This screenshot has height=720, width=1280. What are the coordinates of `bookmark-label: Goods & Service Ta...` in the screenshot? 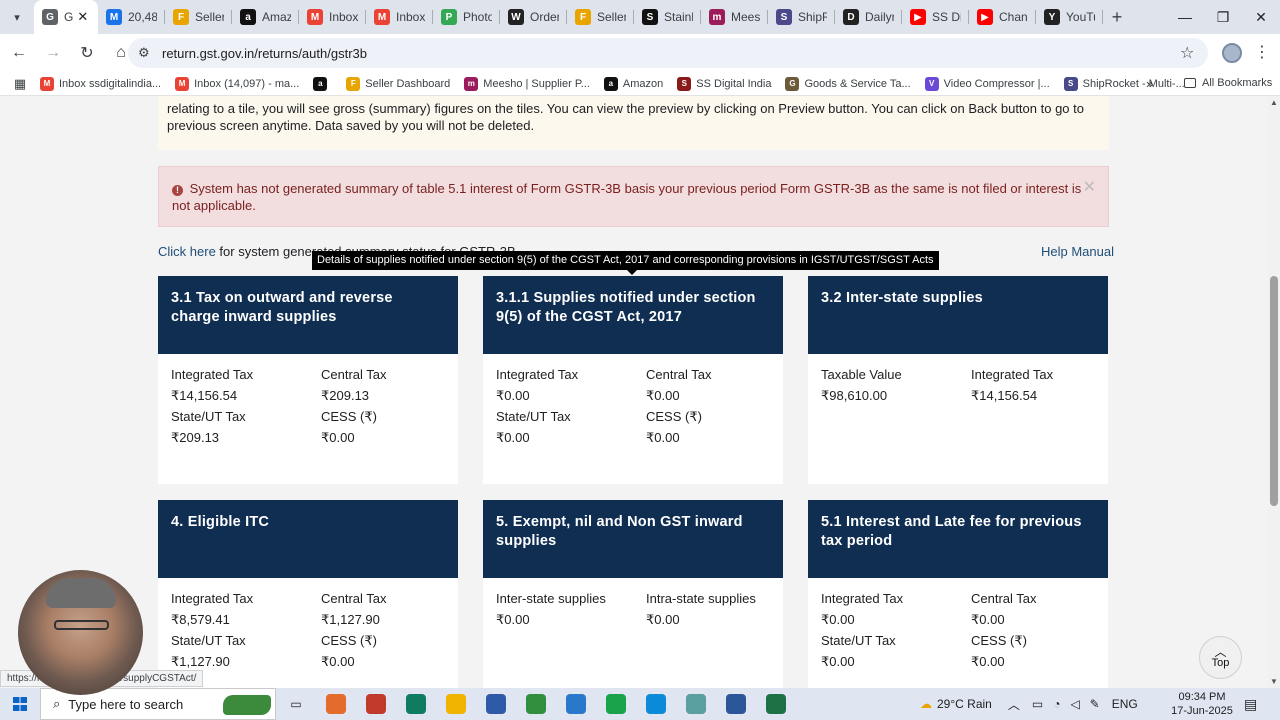 It's located at (857, 83).